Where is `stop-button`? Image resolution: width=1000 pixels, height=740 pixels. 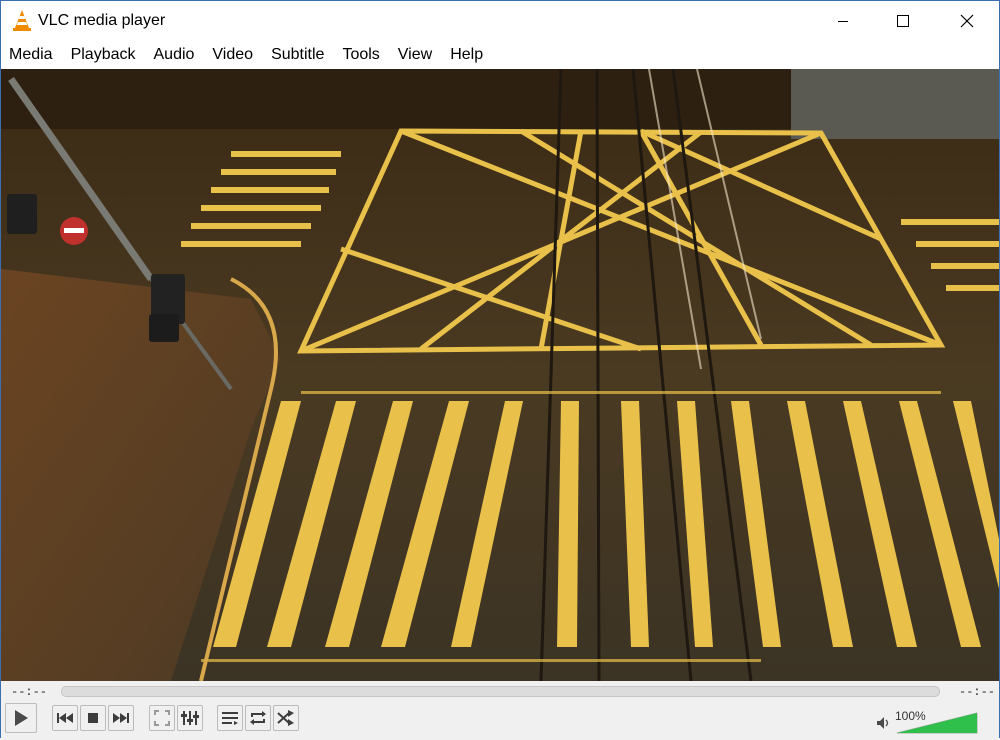
stop-button is located at coordinates (93, 718).